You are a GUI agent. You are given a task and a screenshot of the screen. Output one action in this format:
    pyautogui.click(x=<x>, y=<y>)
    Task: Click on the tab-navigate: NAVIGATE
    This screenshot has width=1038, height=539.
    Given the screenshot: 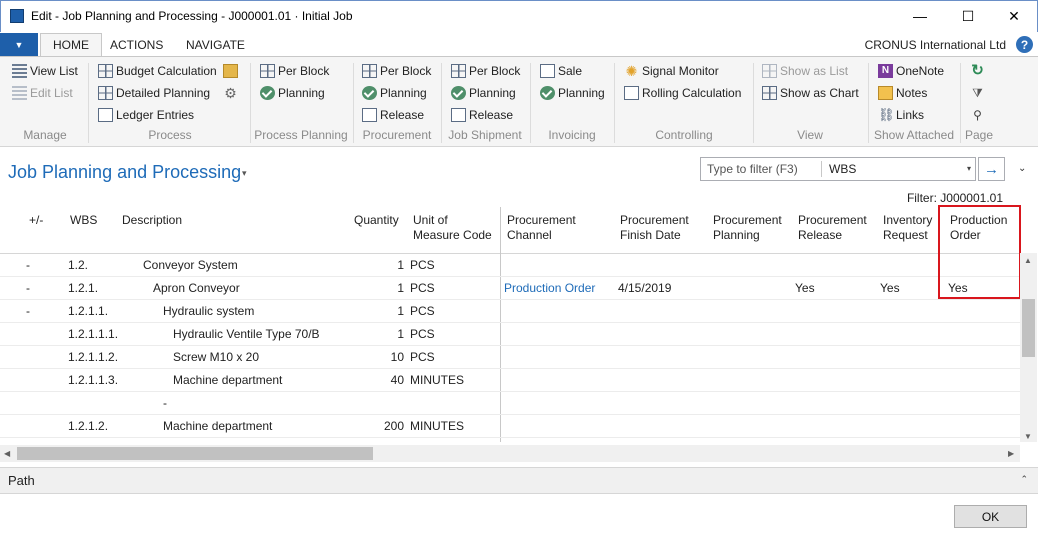 What is the action you would take?
    pyautogui.click(x=215, y=44)
    